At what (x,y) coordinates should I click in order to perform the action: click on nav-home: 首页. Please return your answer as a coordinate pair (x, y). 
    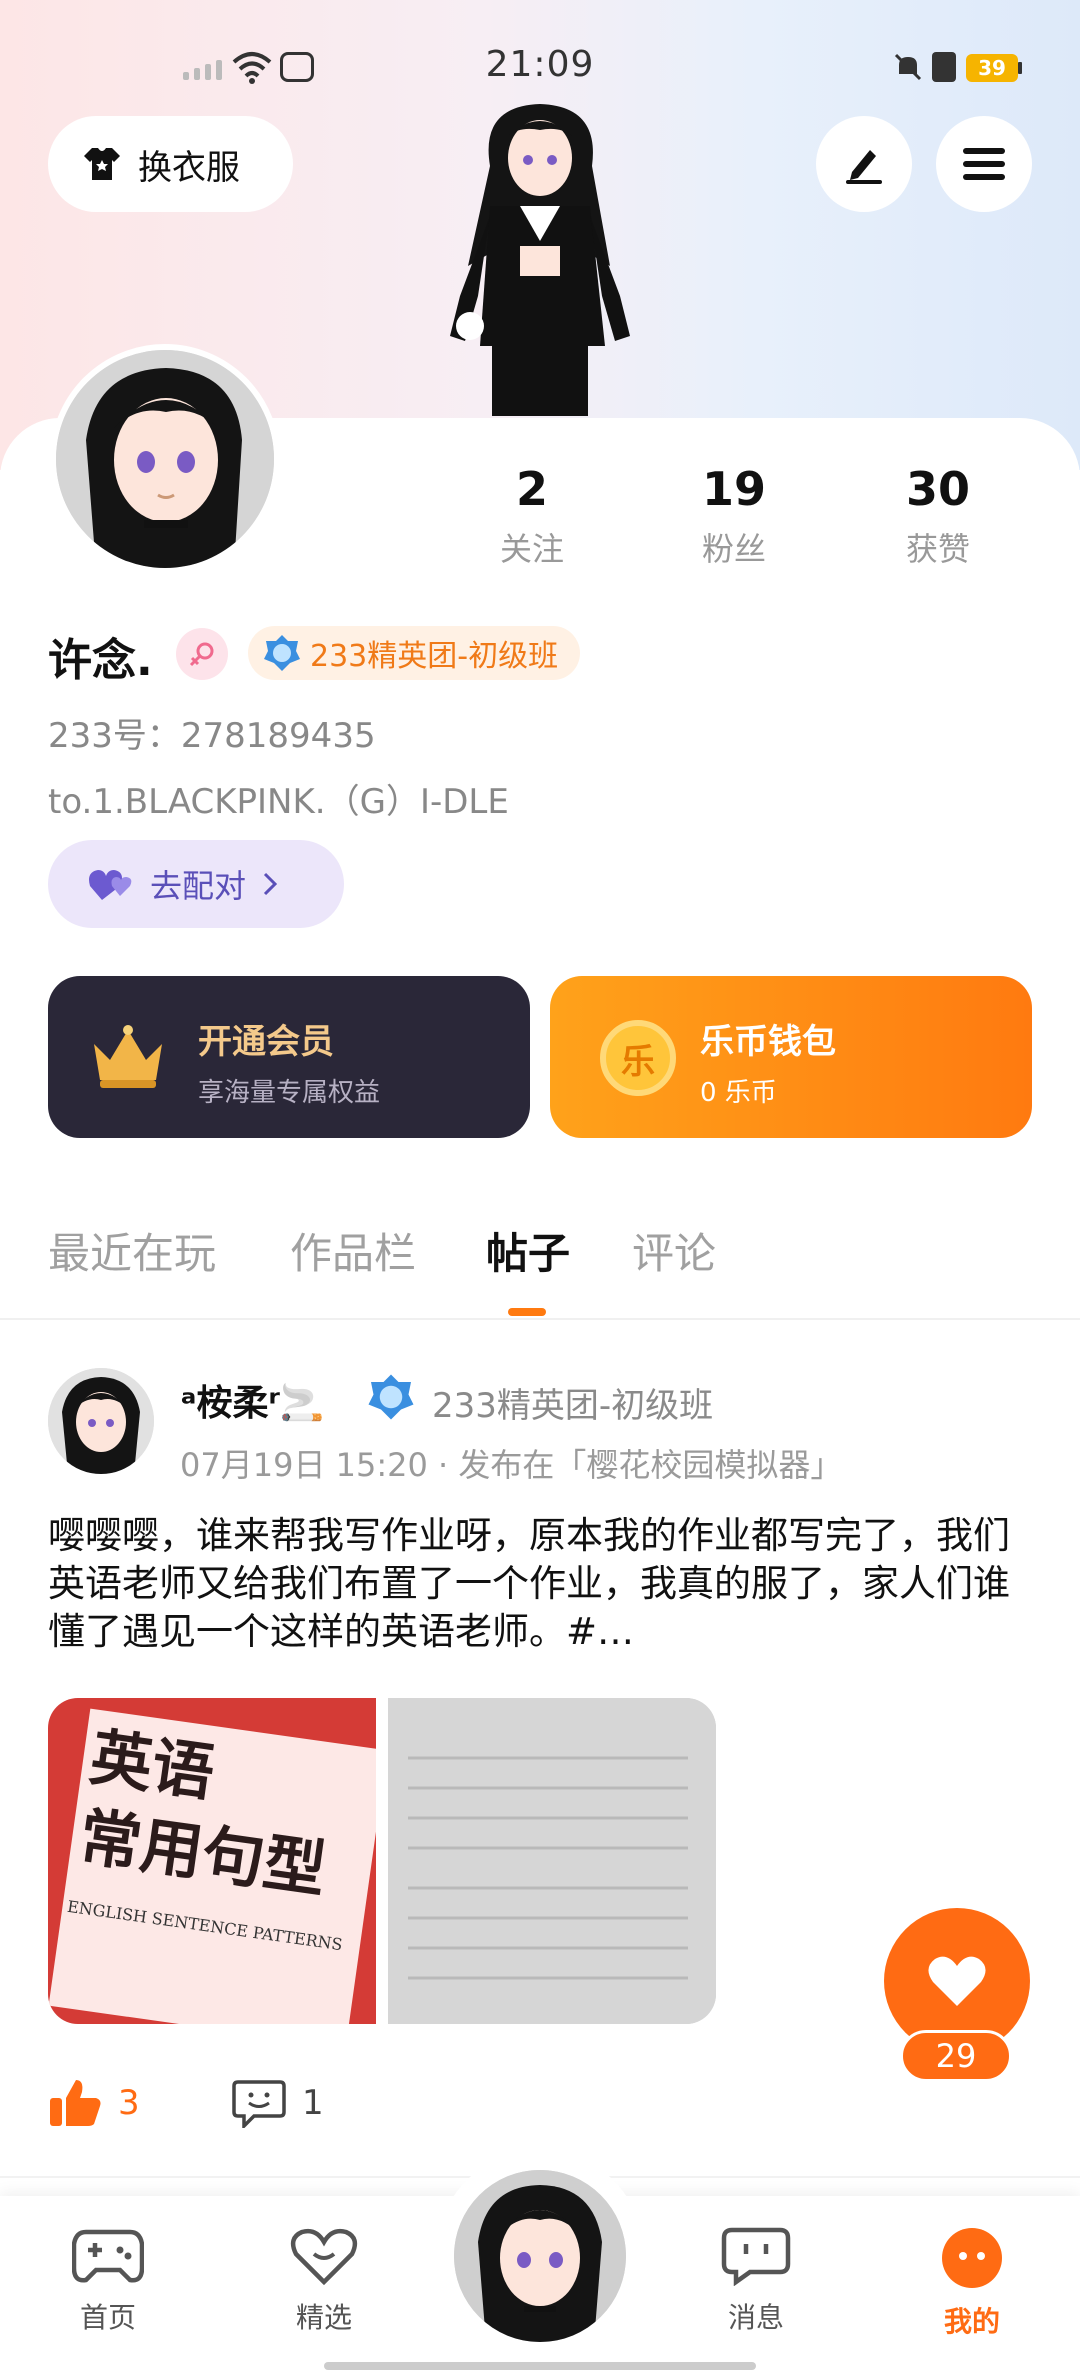
    Looking at the image, I should click on (108, 2281).